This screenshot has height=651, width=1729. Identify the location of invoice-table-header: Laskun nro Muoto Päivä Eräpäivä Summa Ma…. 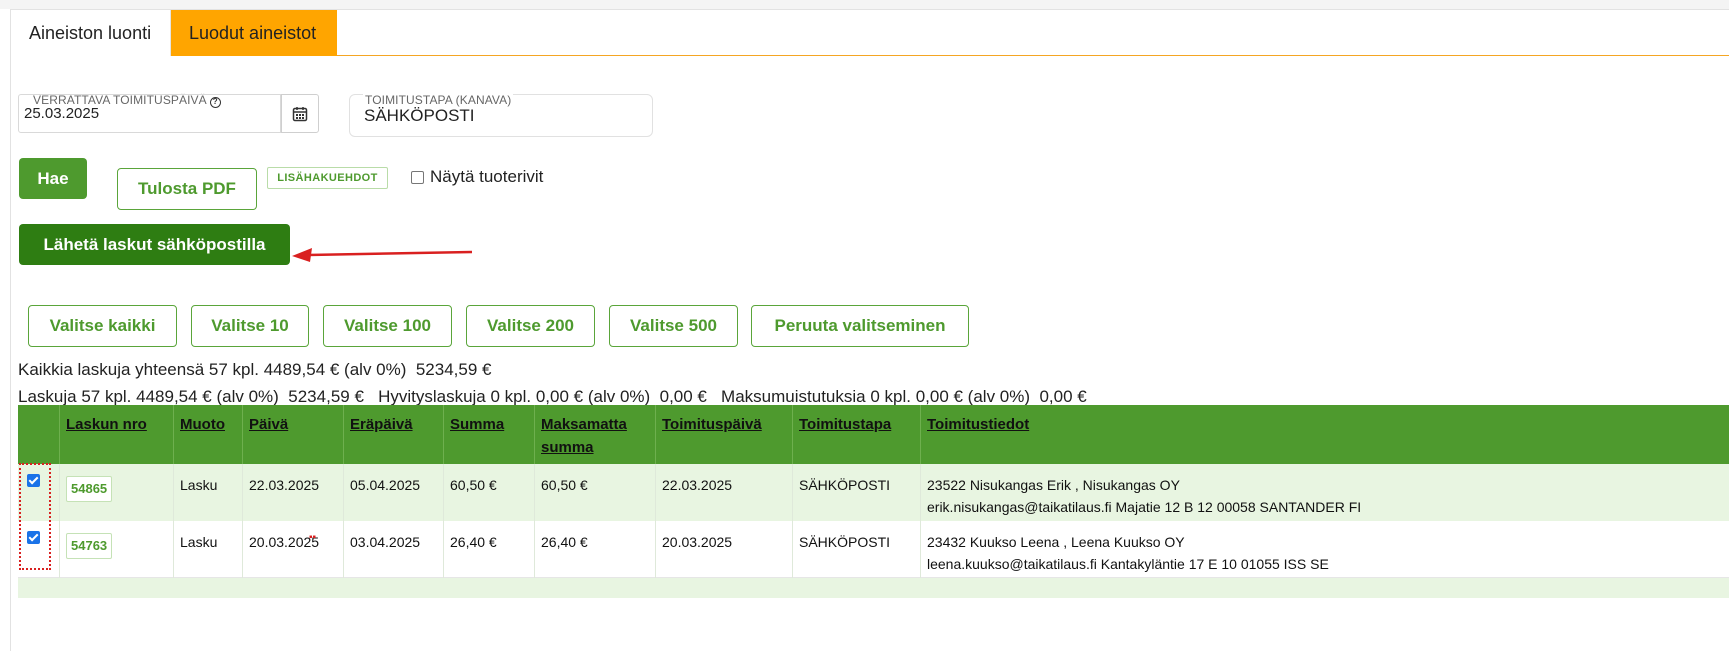
(873, 434).